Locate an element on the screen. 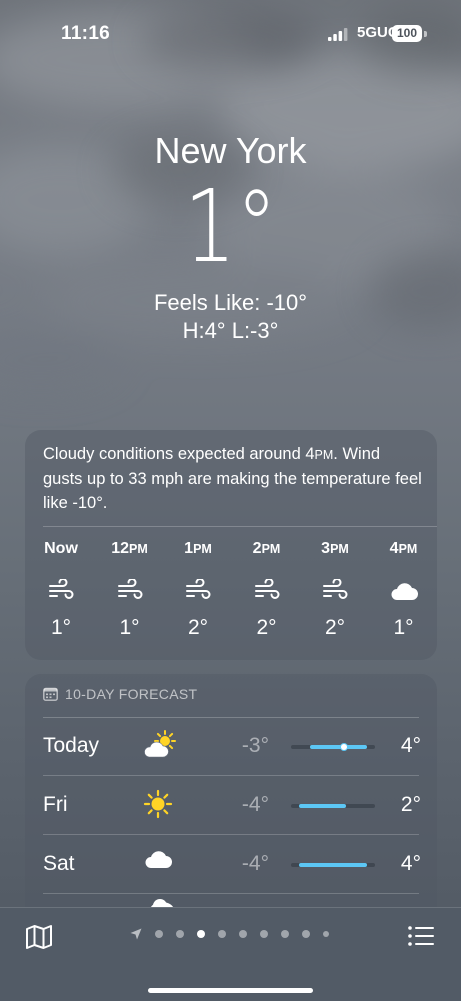 The image size is (461, 1001). forecast-row: Today -3° 4° is located at coordinates (231, 747).